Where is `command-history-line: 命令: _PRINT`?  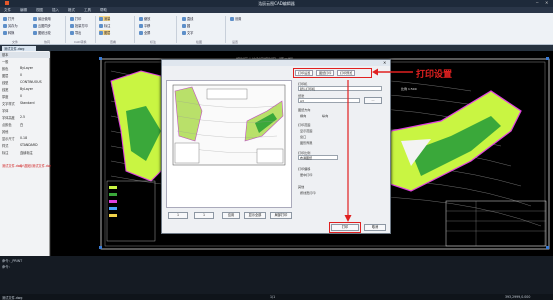
command-history-line: 命令: _PRINT is located at coordinates (12, 261).